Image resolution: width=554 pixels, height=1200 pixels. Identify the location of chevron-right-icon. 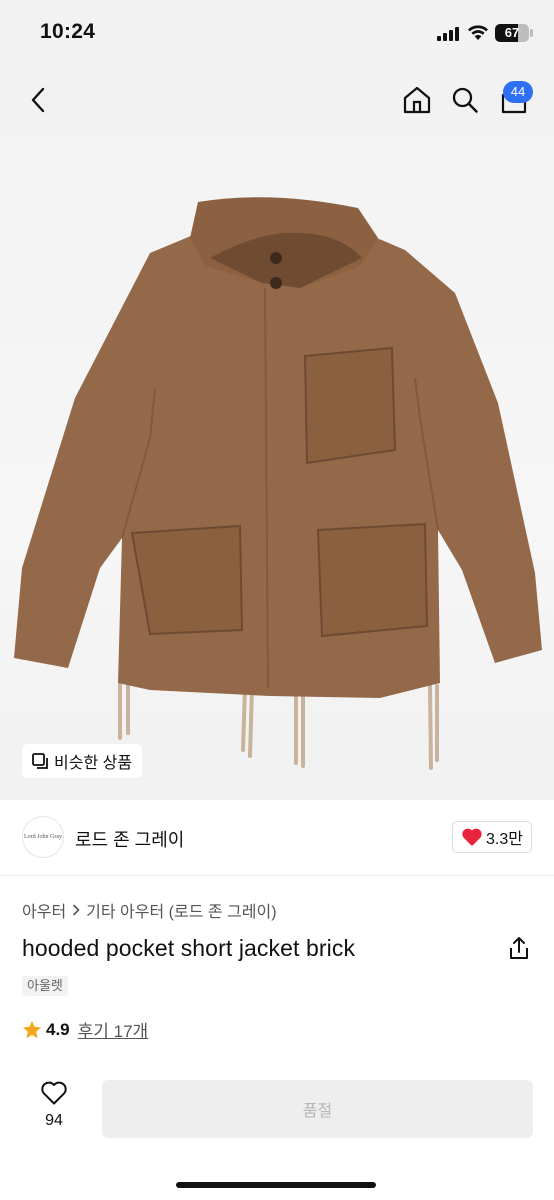
(76, 910).